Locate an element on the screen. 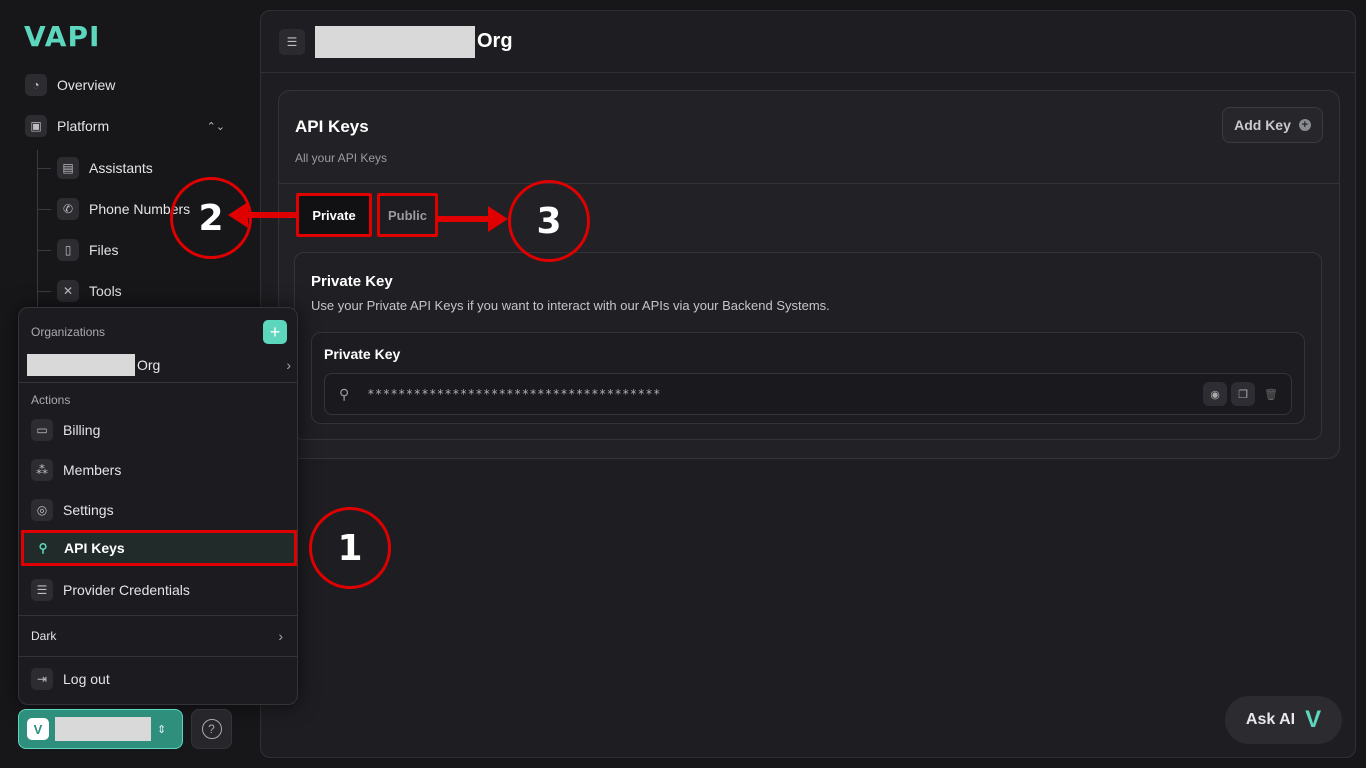 Image resolution: width=1366 pixels, height=768 pixels. card-divider is located at coordinates (809, 183).